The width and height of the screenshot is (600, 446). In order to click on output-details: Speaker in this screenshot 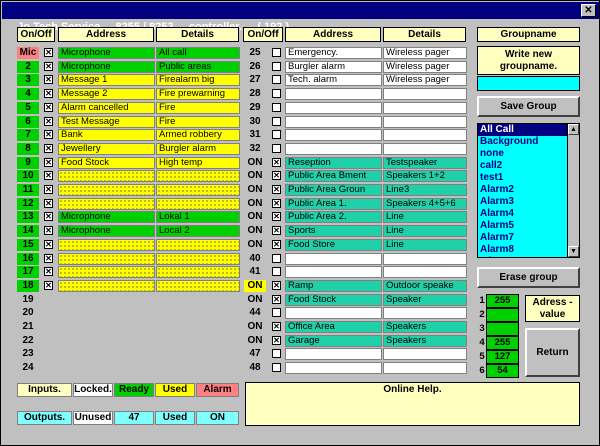, I will do `click(425, 300)`.